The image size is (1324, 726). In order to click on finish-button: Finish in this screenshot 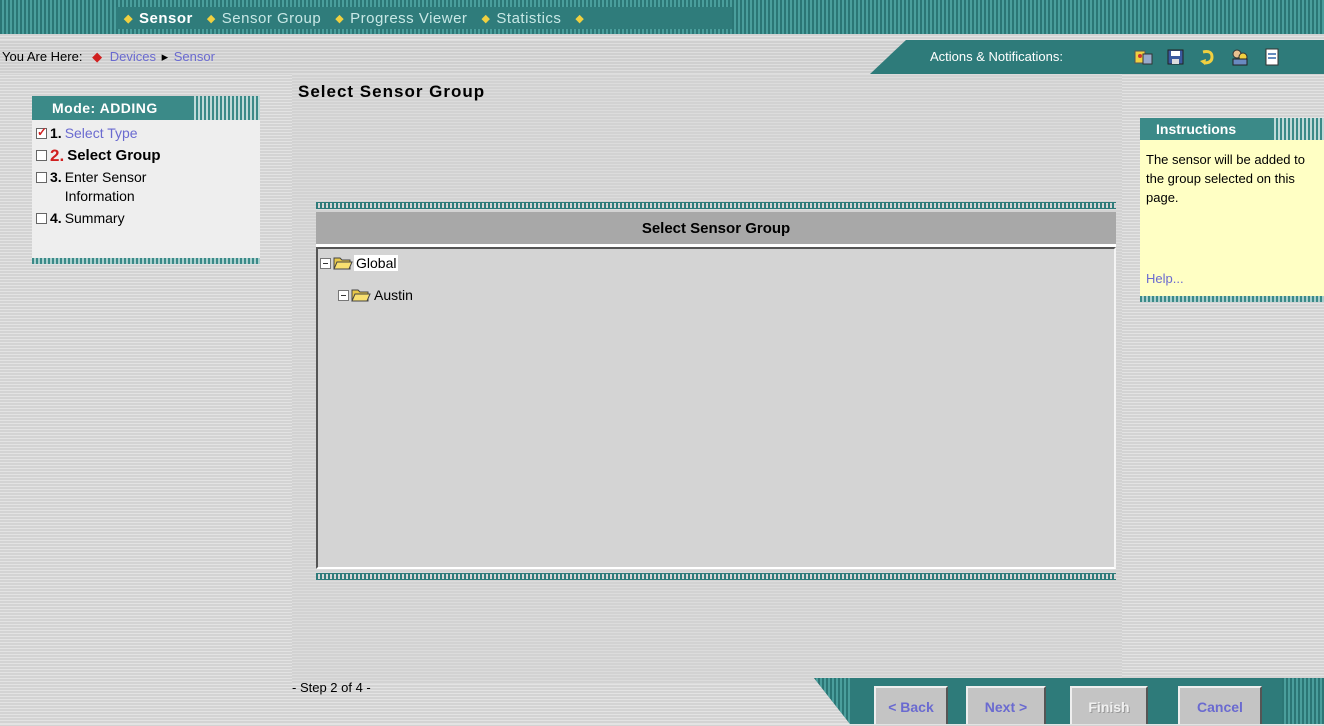, I will do `click(1109, 705)`.